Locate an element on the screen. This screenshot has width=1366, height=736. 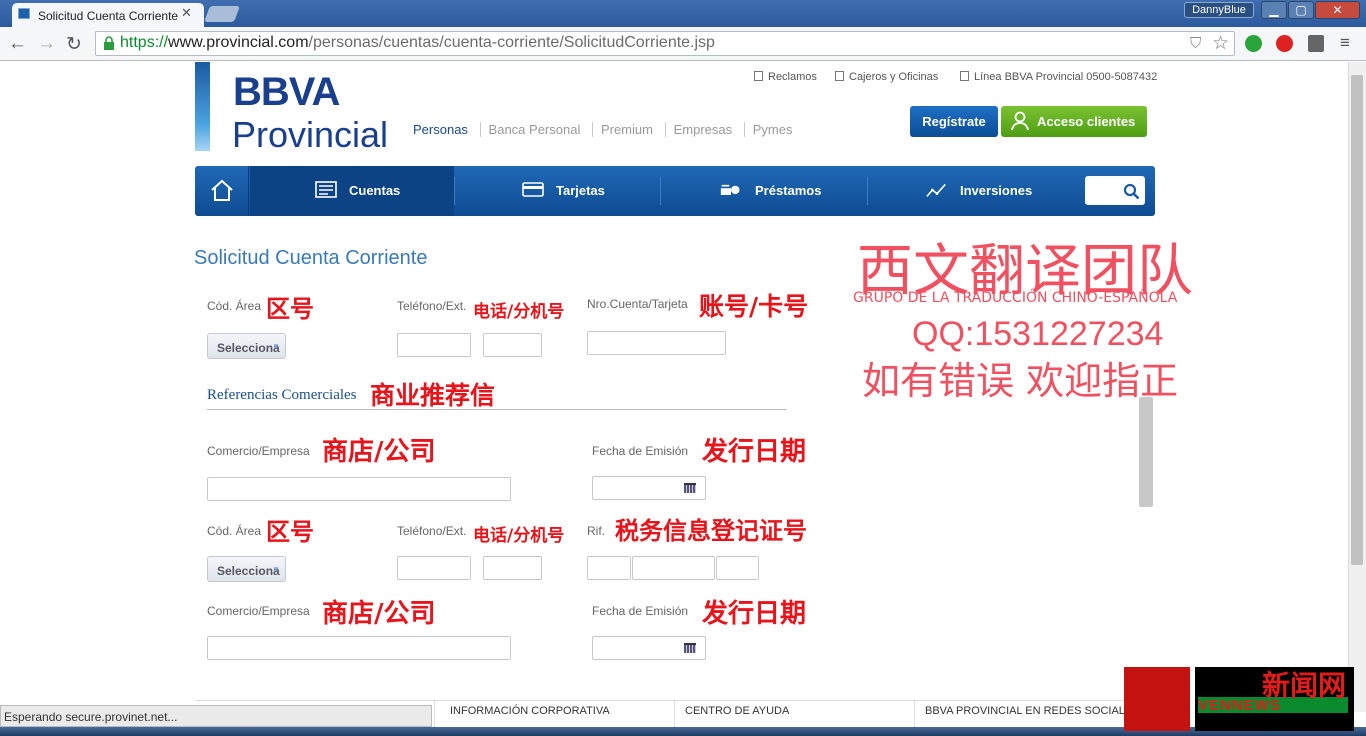
extension-red-icon is located at coordinates (1284, 43).